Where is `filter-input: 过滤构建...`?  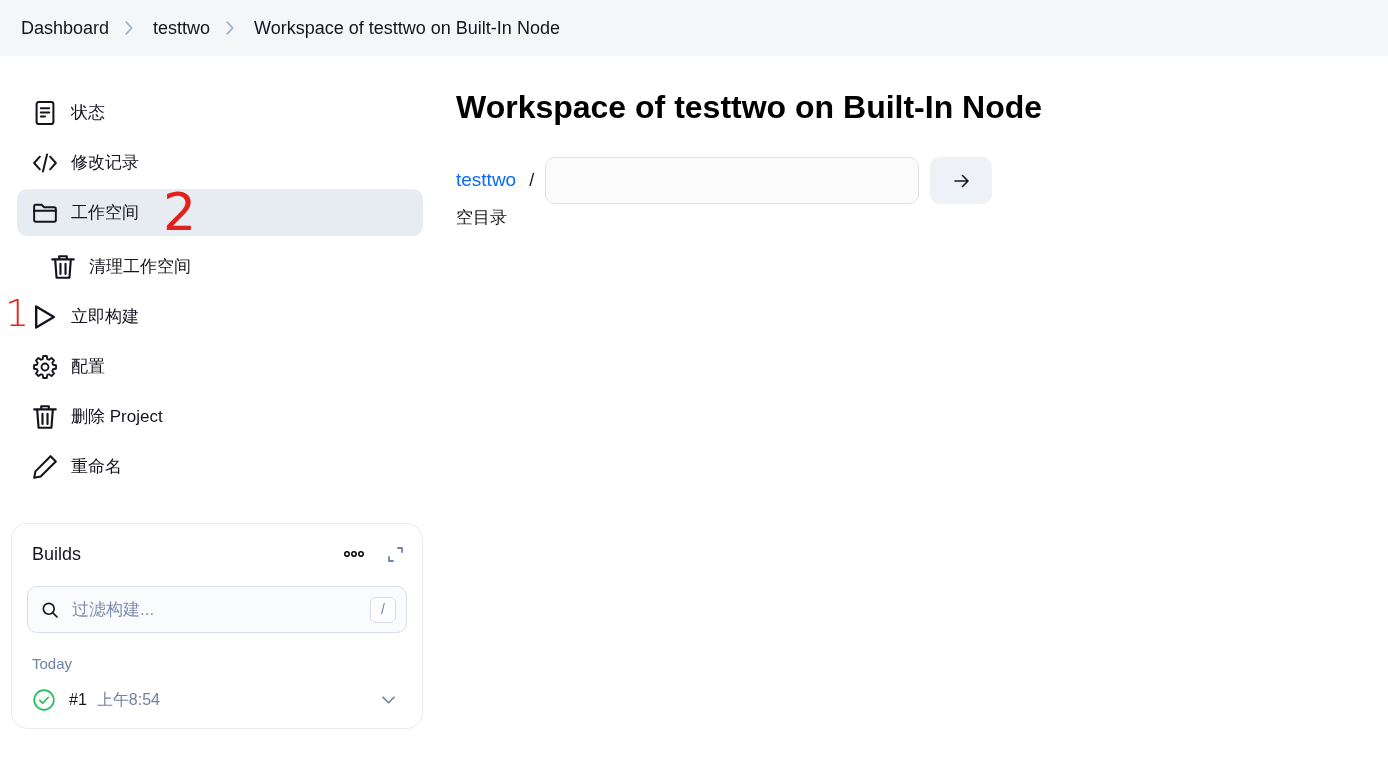 filter-input: 过滤构建... is located at coordinates (214, 609).